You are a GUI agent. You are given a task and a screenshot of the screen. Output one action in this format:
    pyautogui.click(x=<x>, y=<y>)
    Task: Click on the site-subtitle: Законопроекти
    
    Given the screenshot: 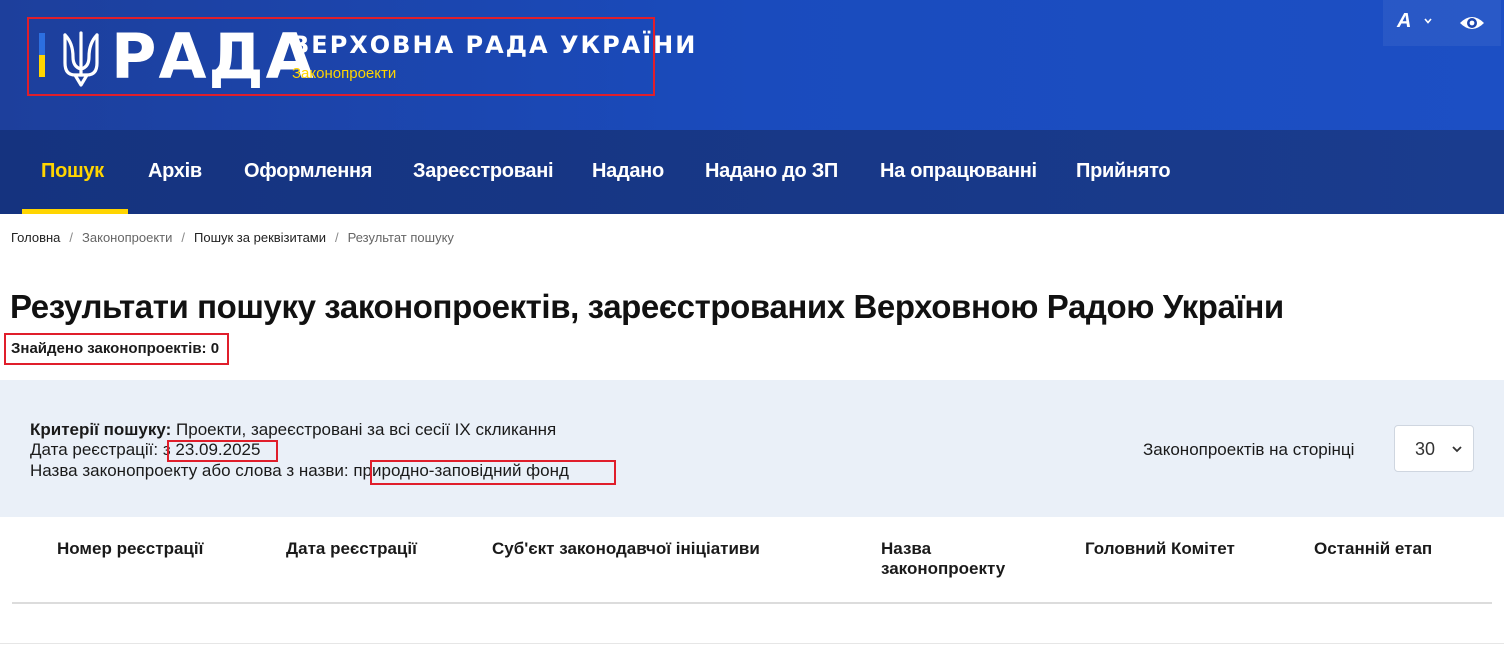 What is the action you would take?
    pyautogui.click(x=344, y=73)
    